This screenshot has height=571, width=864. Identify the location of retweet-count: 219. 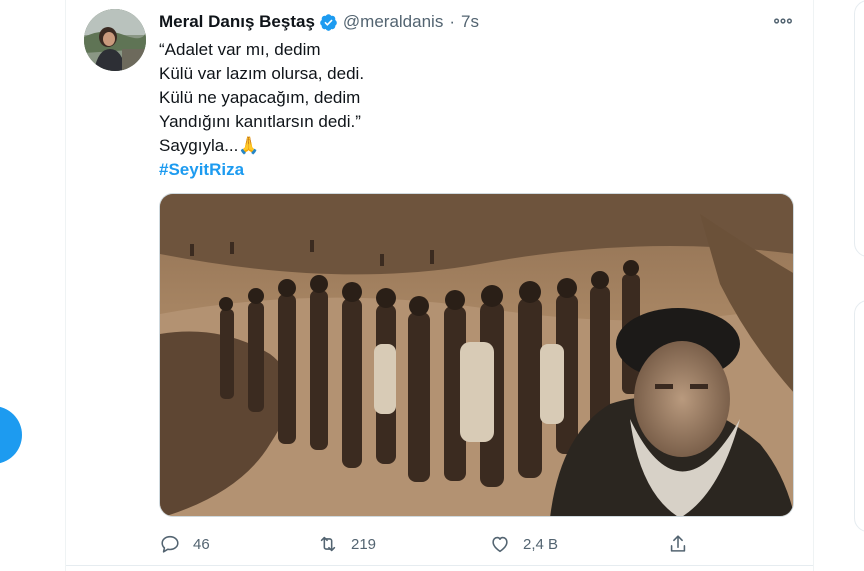
(364, 544).